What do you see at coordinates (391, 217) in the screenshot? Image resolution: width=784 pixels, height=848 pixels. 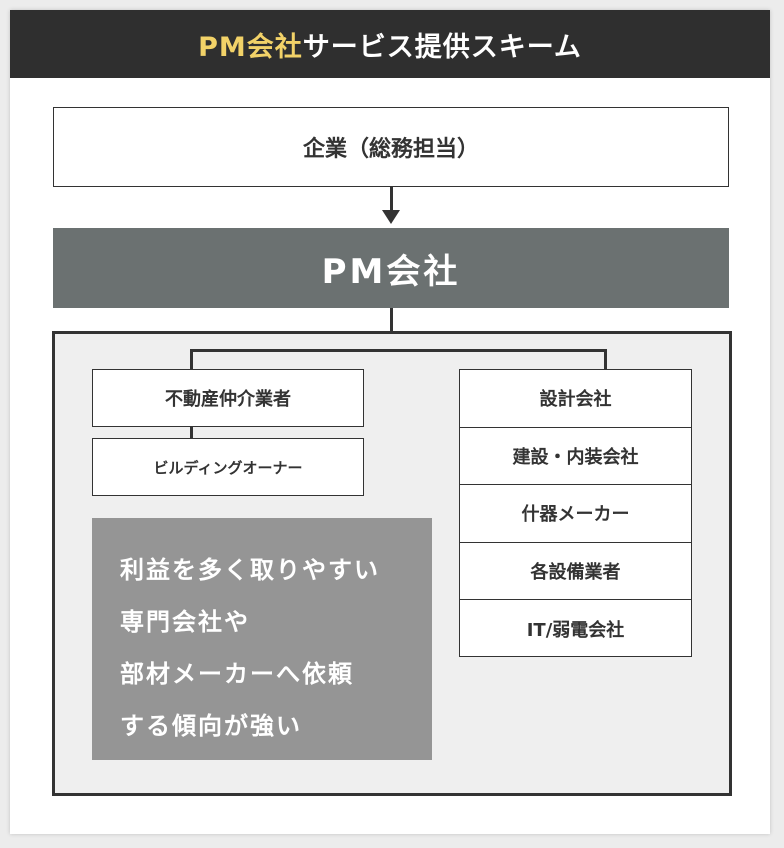 I see `arrow-down-icon` at bounding box center [391, 217].